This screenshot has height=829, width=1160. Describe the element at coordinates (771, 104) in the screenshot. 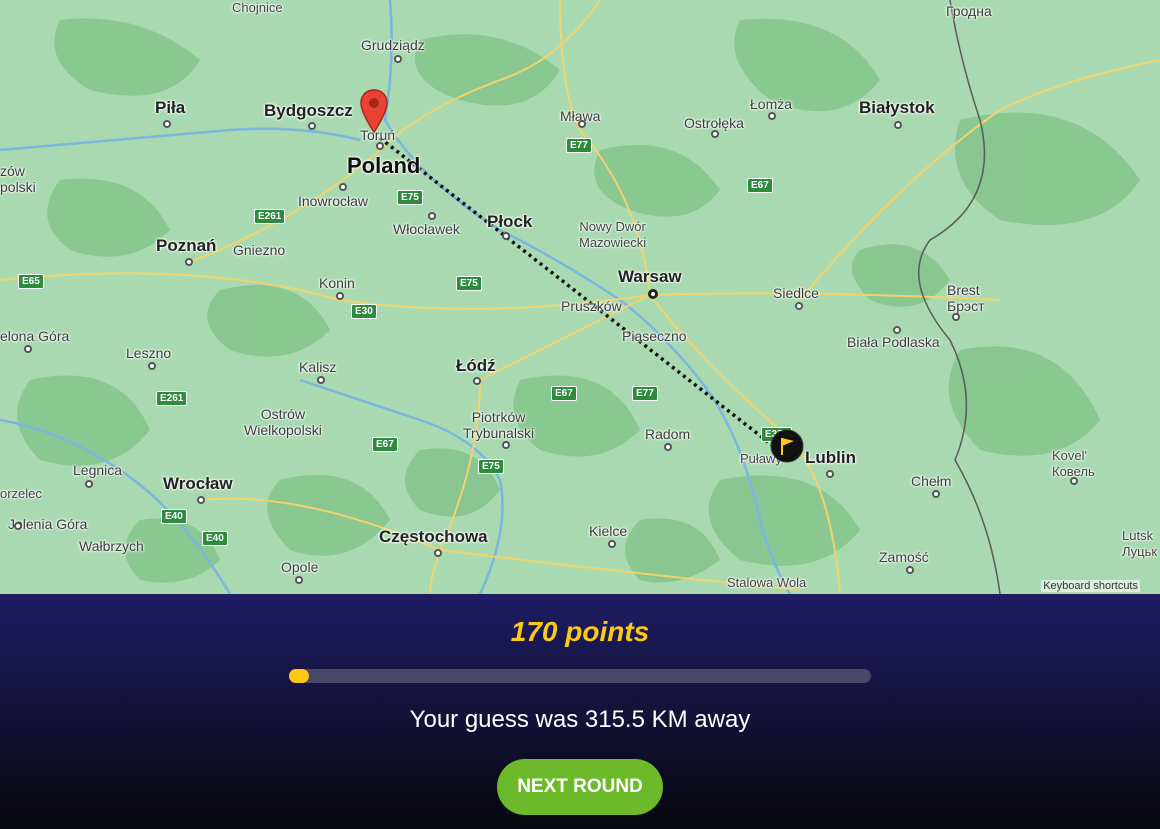

I see `city-label: Łomża` at that location.